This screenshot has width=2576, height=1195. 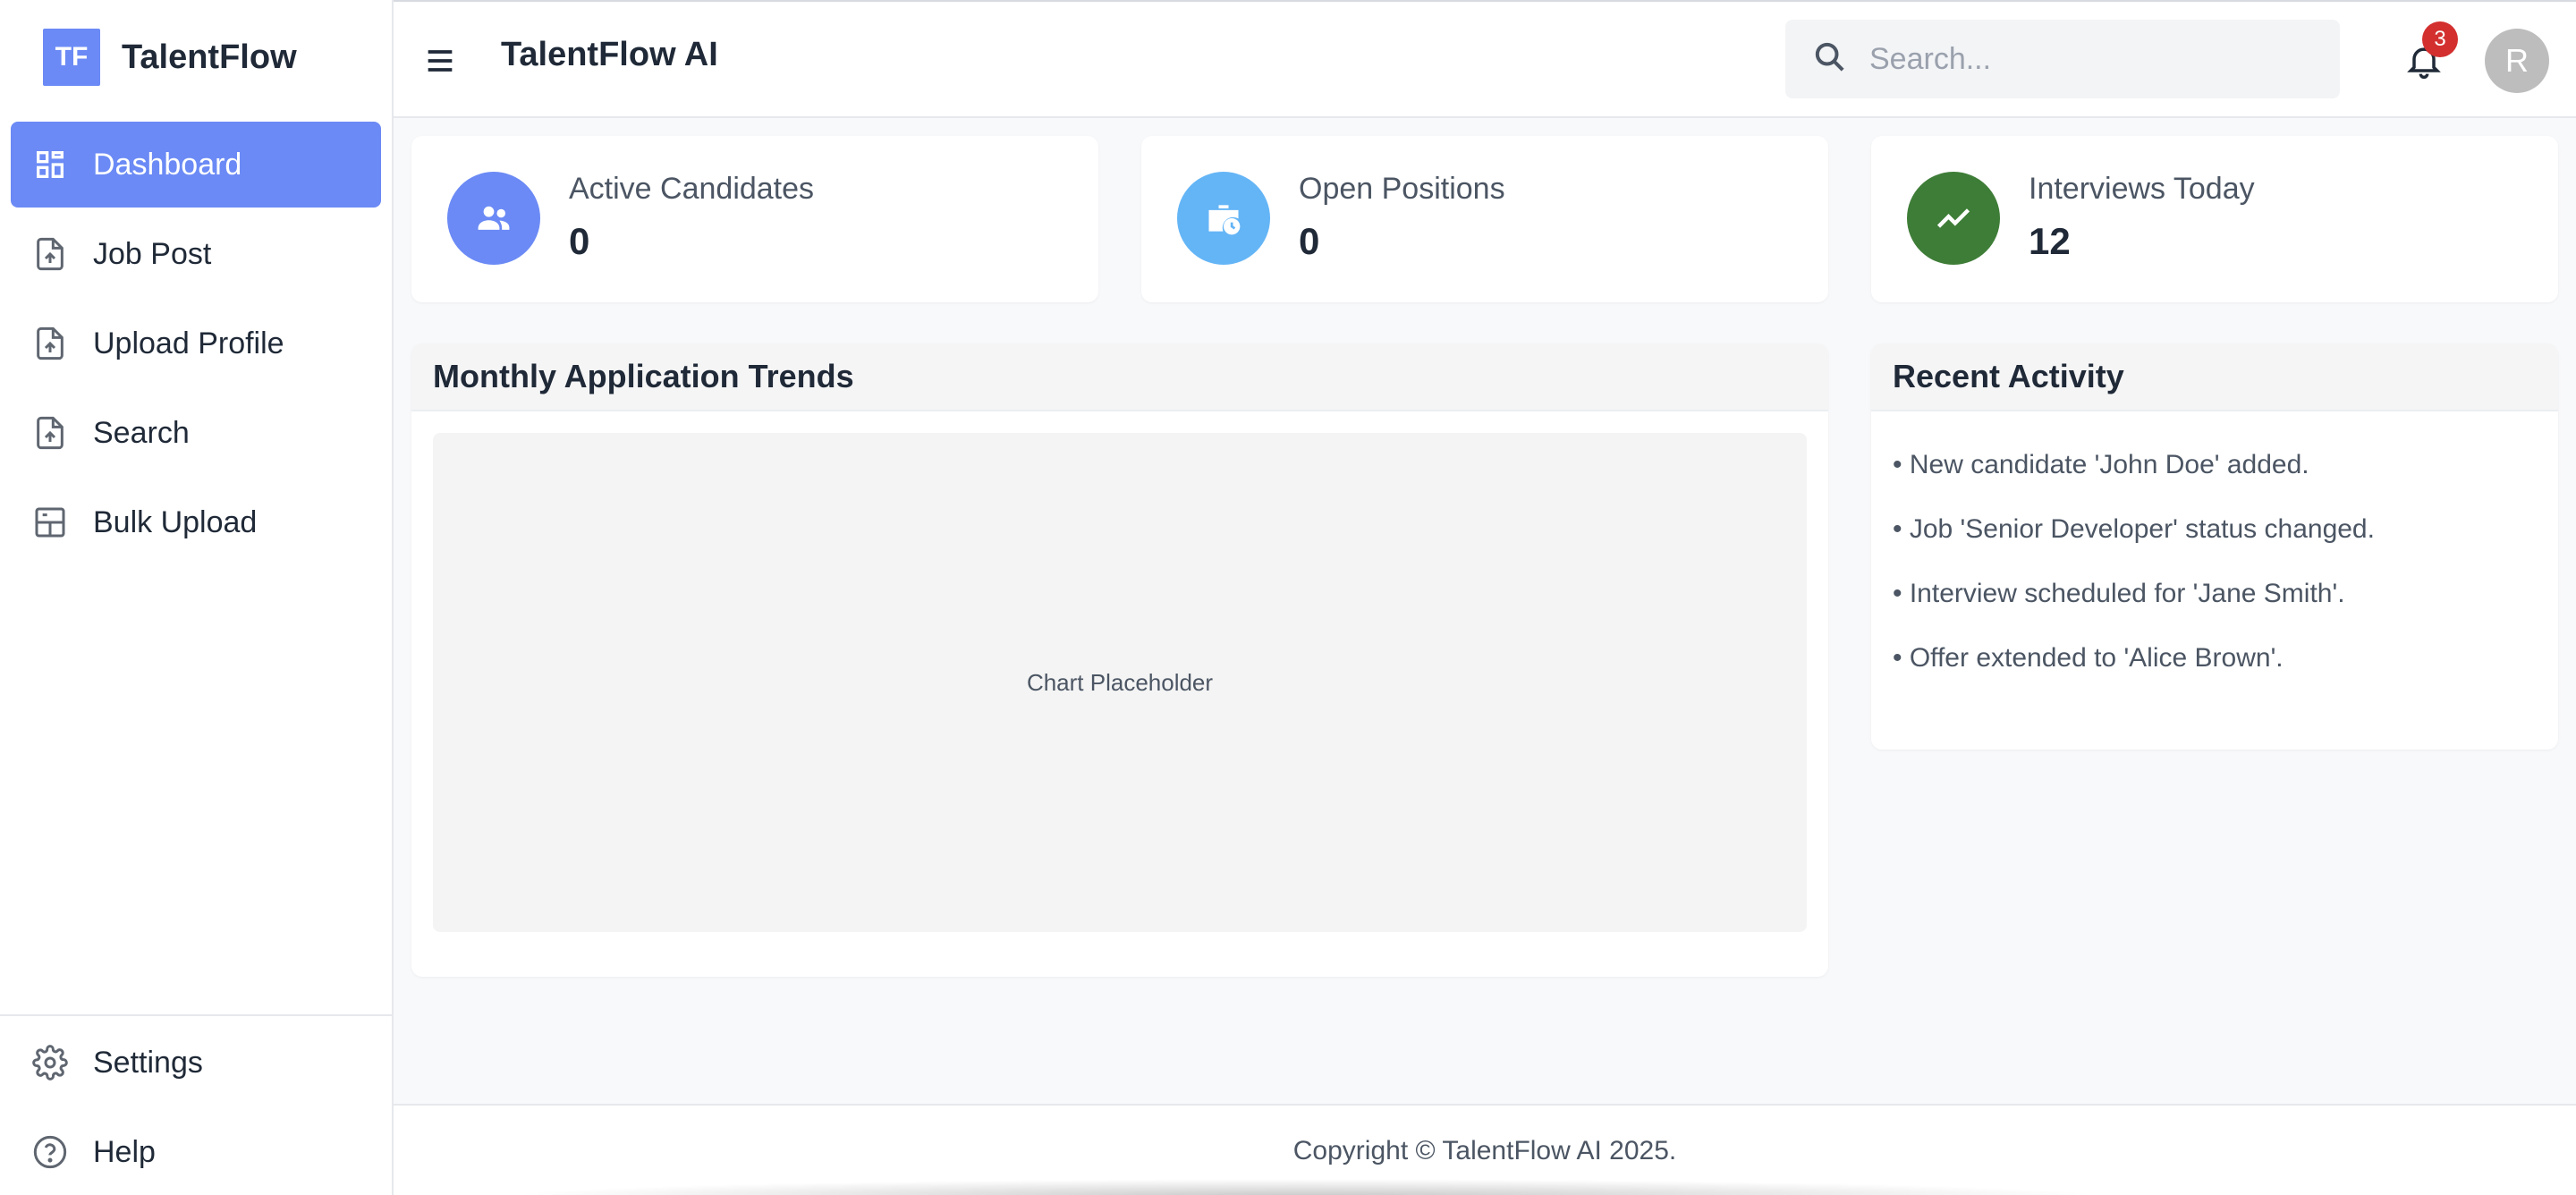 I want to click on page-title: TalentFlow AI, so click(x=609, y=54).